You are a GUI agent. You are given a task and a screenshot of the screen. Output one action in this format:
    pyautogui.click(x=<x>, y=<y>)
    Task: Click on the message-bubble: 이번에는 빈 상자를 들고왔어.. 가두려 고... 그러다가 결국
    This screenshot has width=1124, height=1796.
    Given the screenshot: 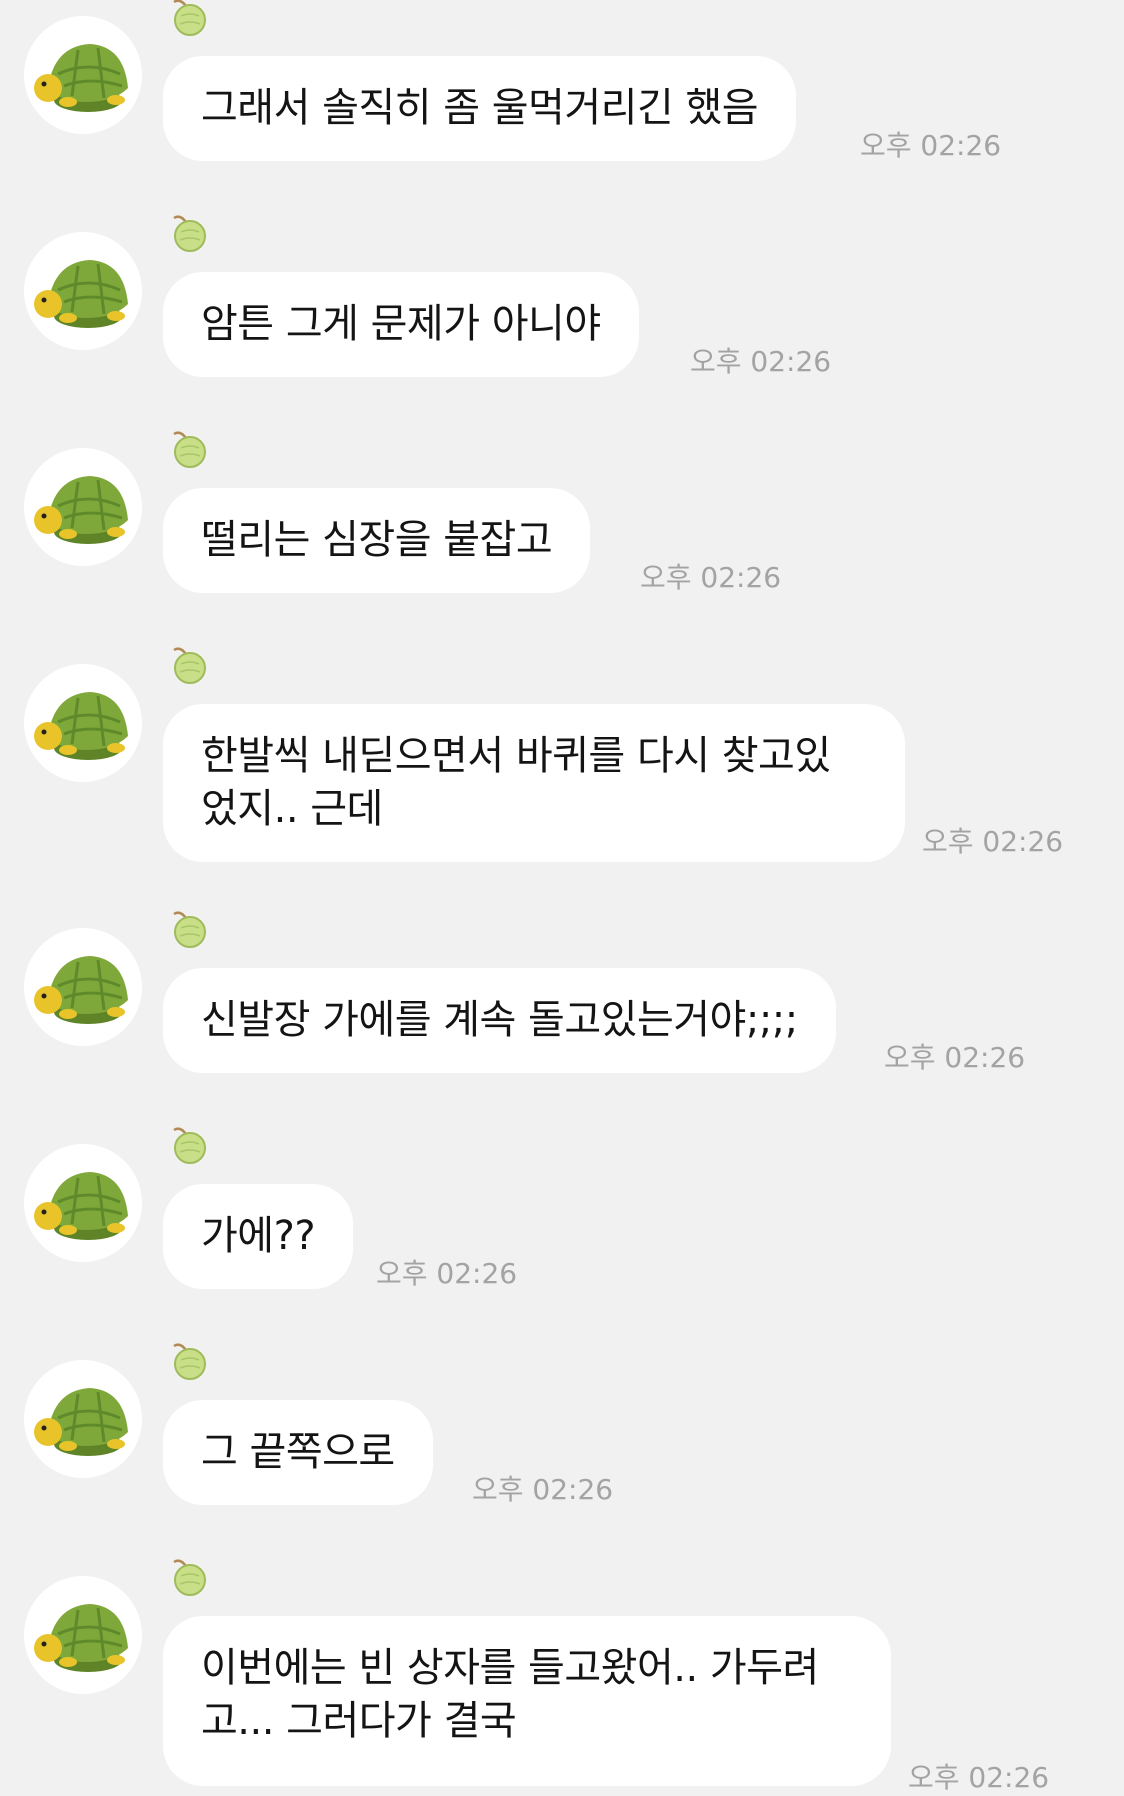 What is the action you would take?
    pyautogui.click(x=527, y=1701)
    